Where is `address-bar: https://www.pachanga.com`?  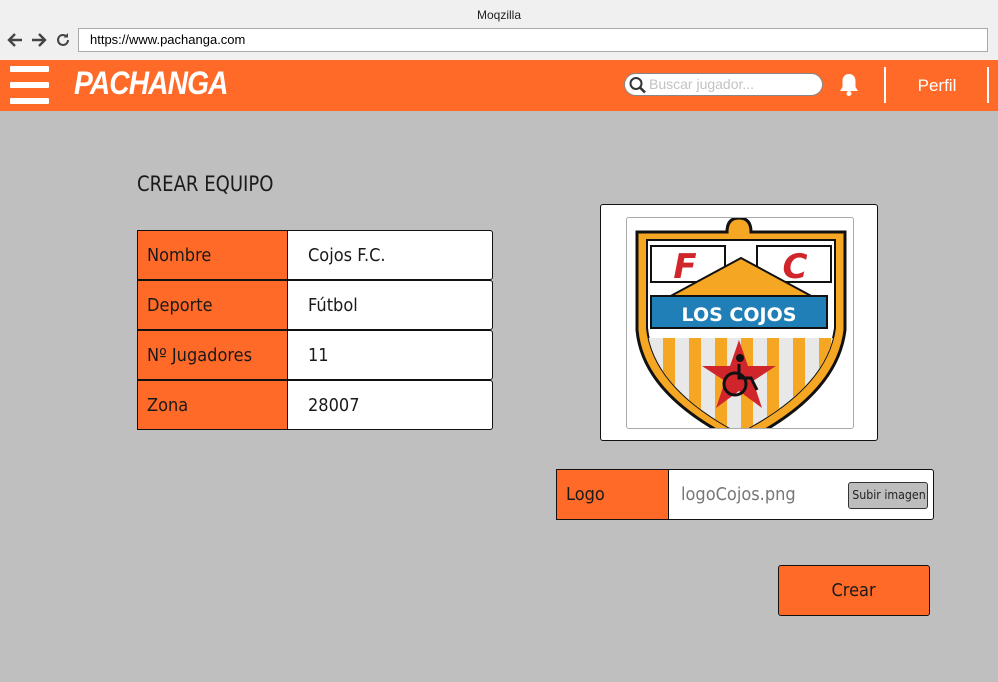 address-bar: https://www.pachanga.com is located at coordinates (533, 40).